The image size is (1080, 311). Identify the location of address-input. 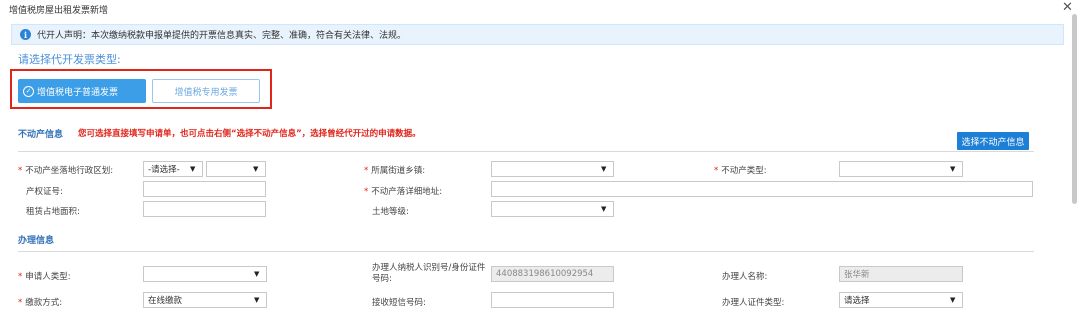
(762, 189).